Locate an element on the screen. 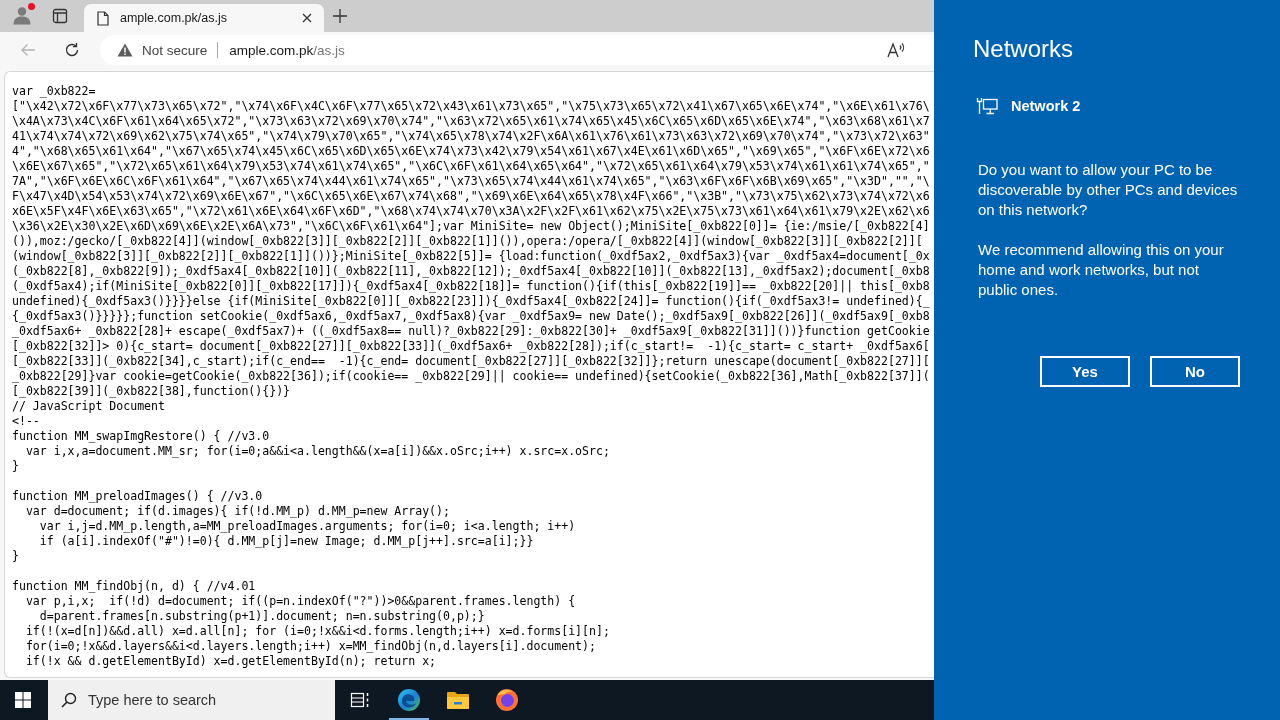  panel-title: Networks is located at coordinates (1023, 49).